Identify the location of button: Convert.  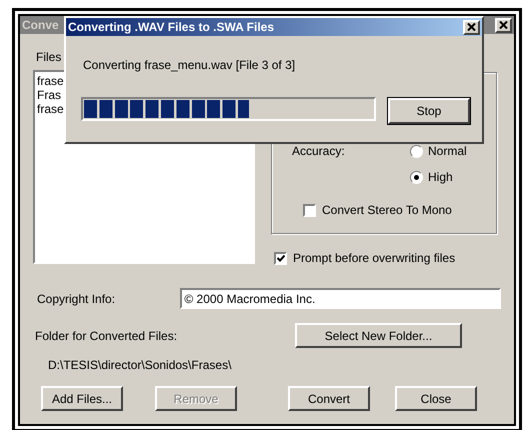
(329, 398).